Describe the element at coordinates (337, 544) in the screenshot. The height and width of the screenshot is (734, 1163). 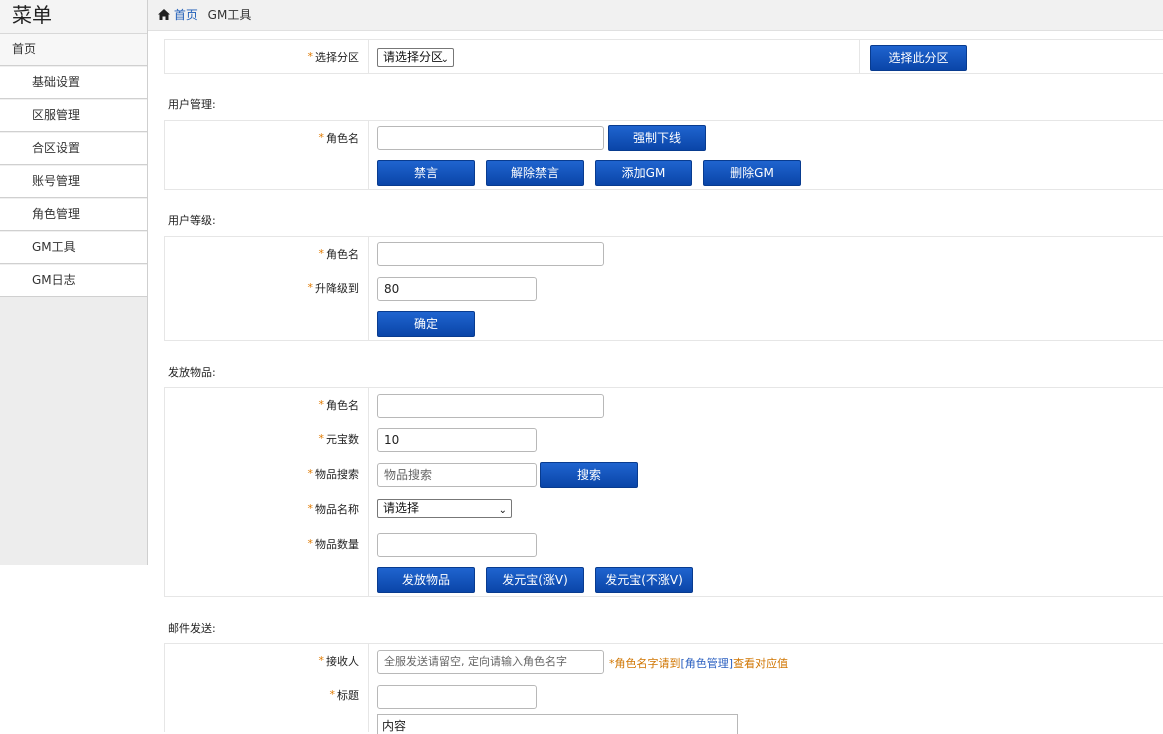
I see `item-qty-label: 物品数量` at that location.